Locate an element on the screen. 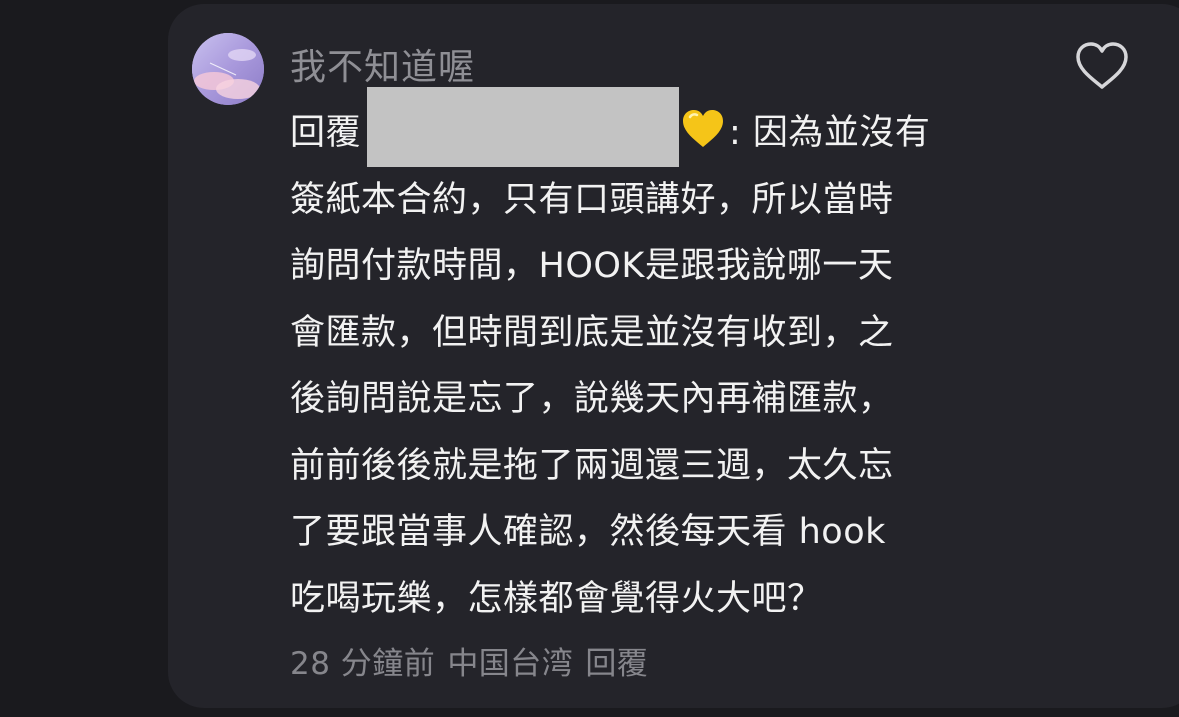  reply-header-line: 回覆 : 因為並沒有 is located at coordinates (660, 127).